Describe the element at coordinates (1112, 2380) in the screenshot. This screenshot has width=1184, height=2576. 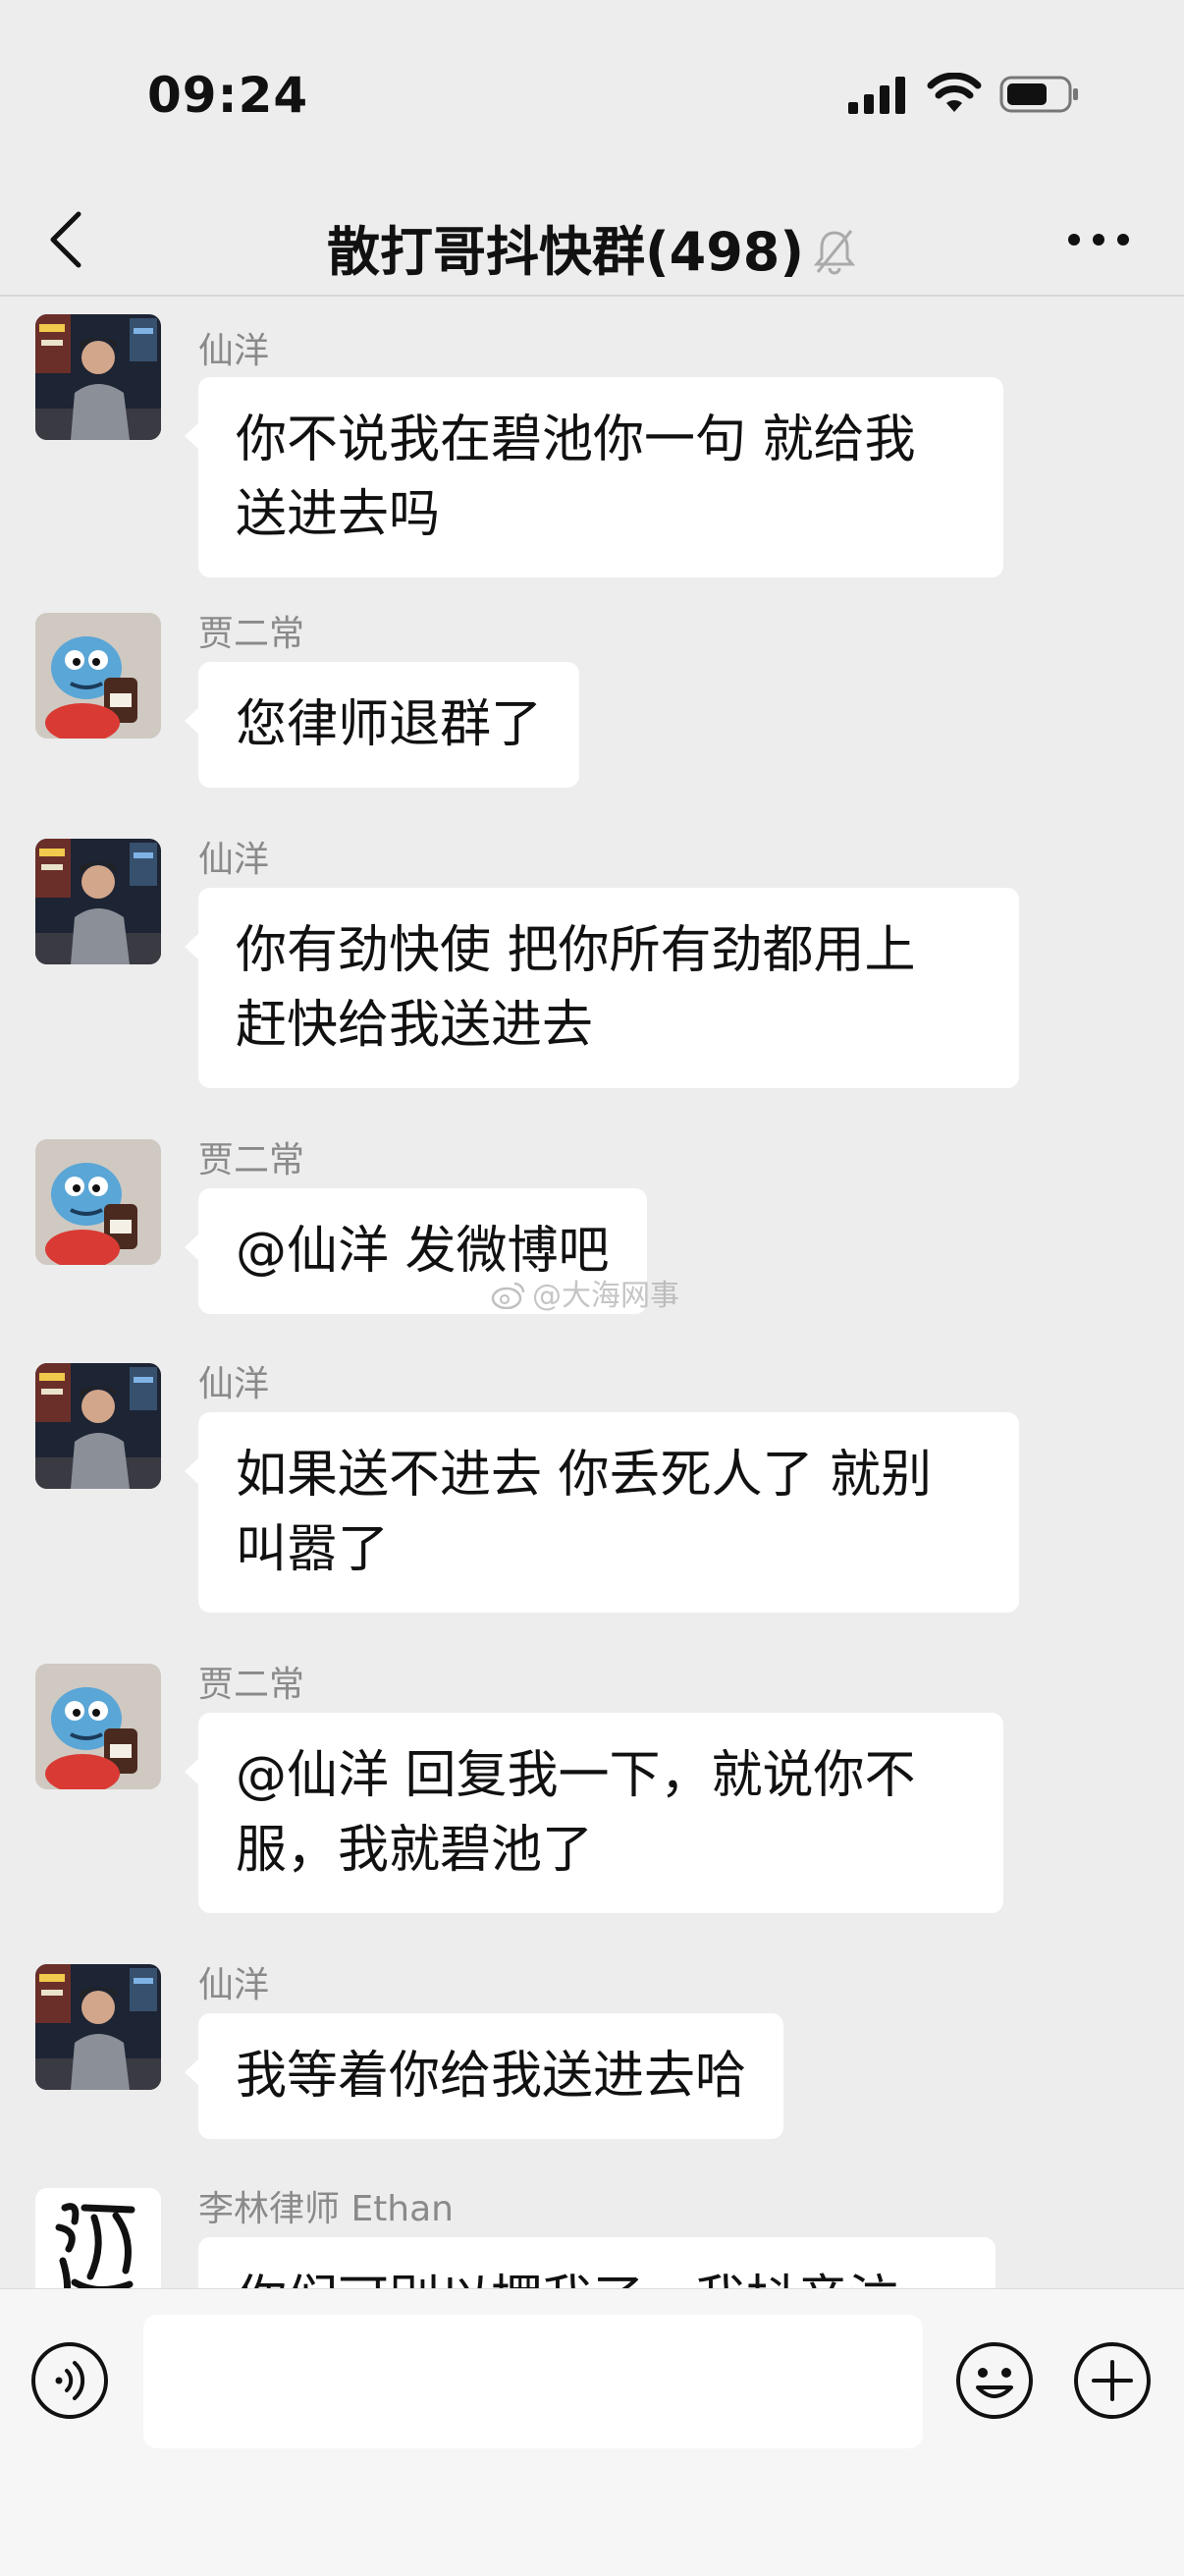
I see `add-icon` at that location.